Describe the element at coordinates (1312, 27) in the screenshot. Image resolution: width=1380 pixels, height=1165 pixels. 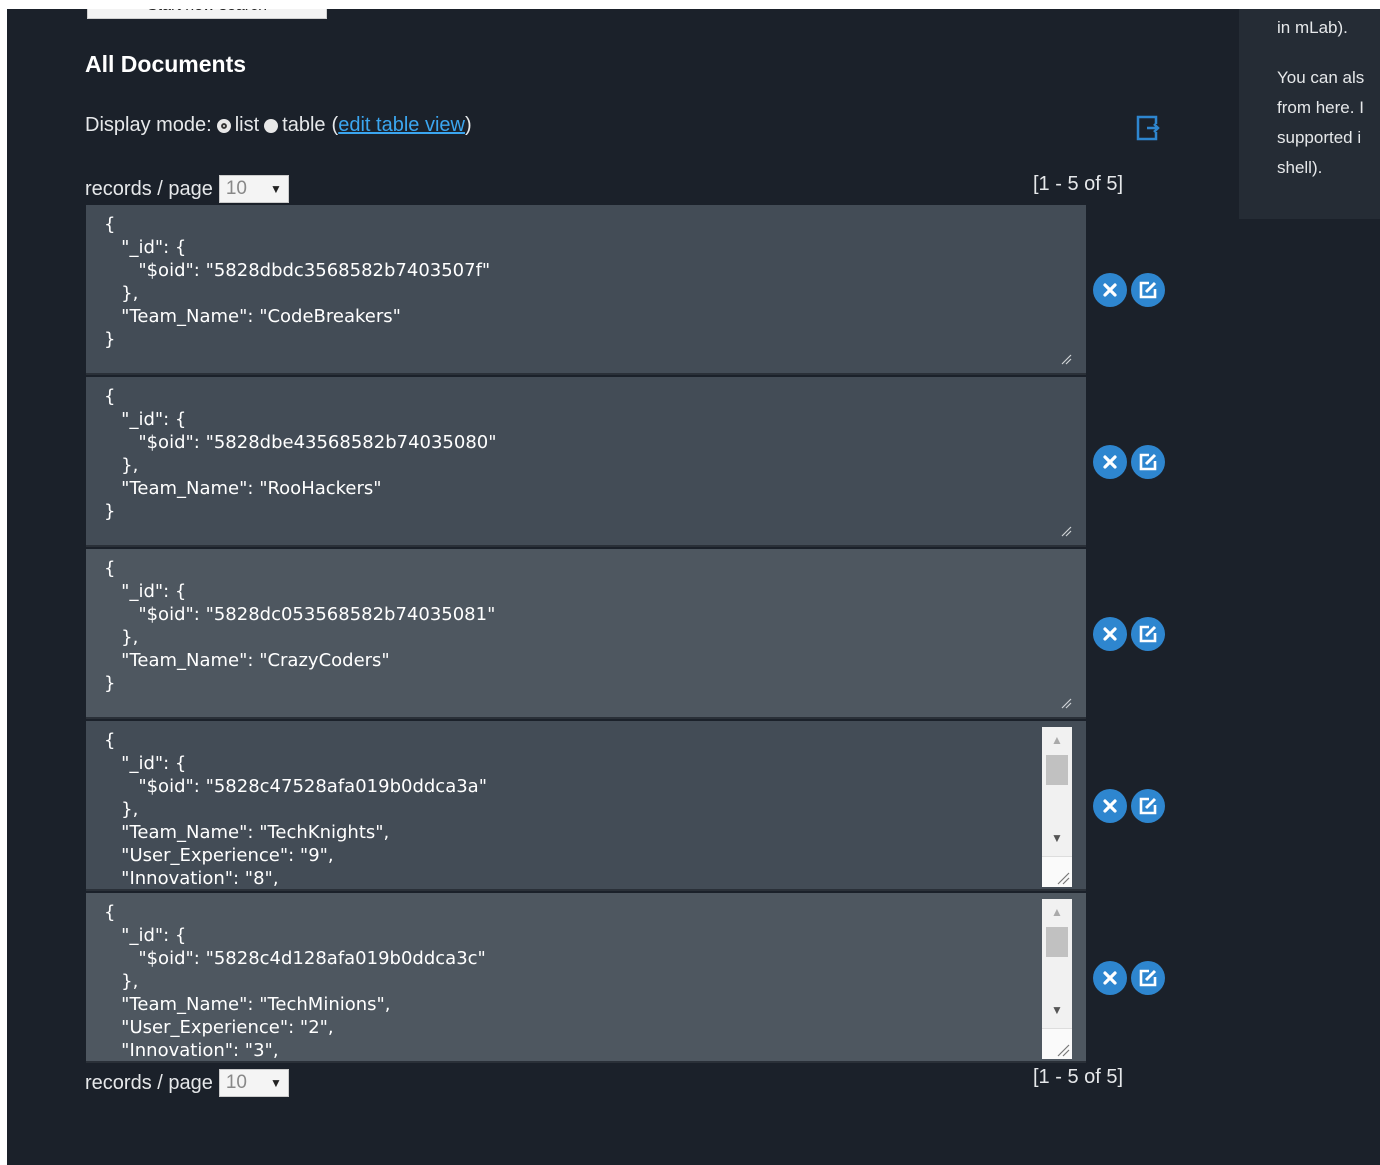
I see `help-text-line: in mLab).` at that location.